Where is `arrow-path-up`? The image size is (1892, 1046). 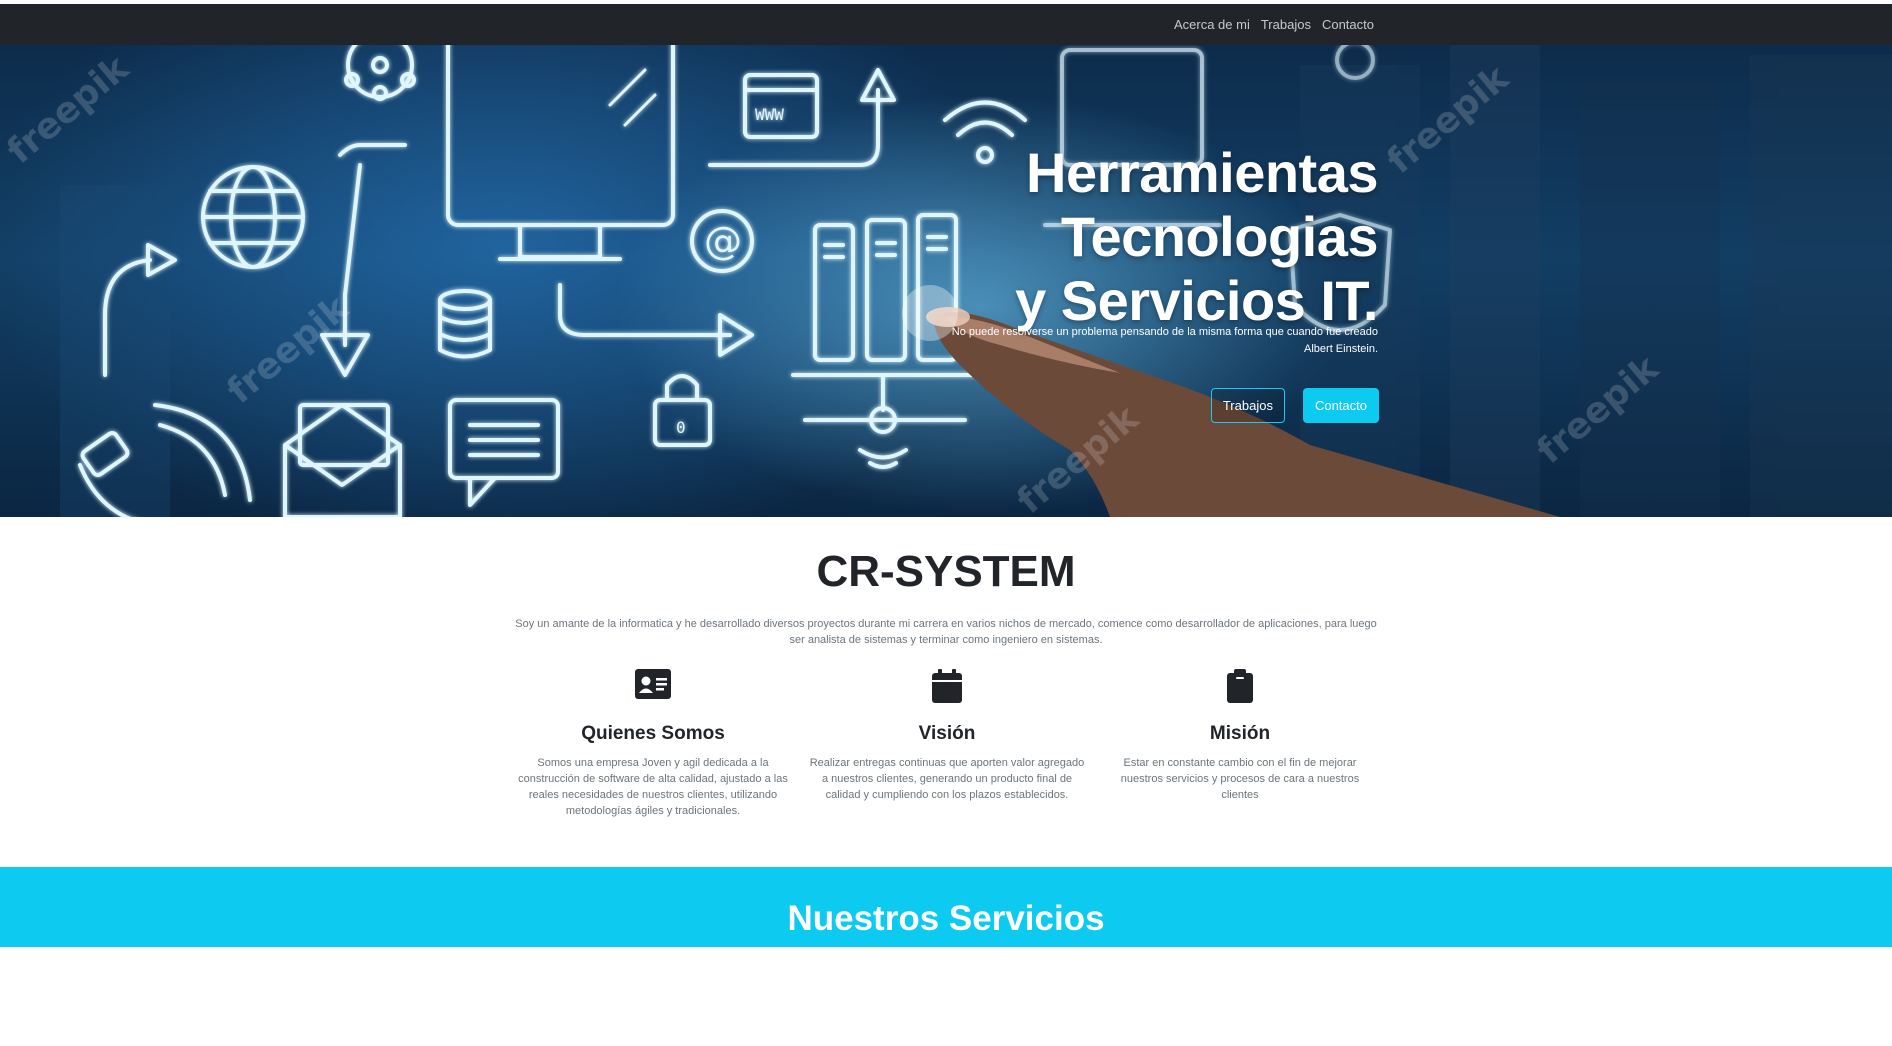
arrow-path-up is located at coordinates (794, 127).